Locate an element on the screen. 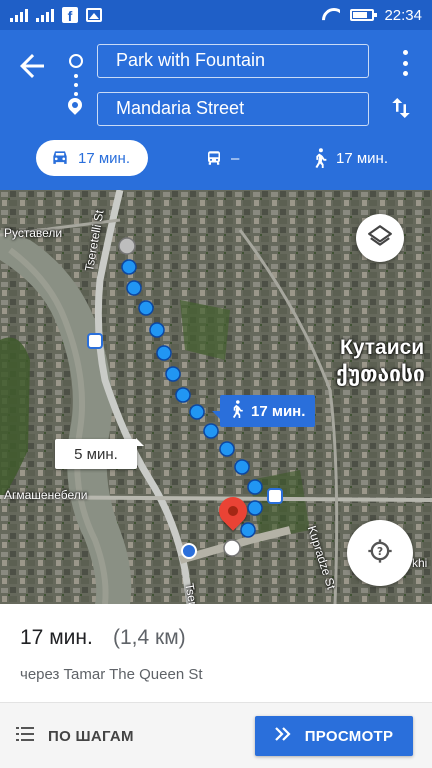 The image size is (432, 768). layers-button is located at coordinates (380, 238).